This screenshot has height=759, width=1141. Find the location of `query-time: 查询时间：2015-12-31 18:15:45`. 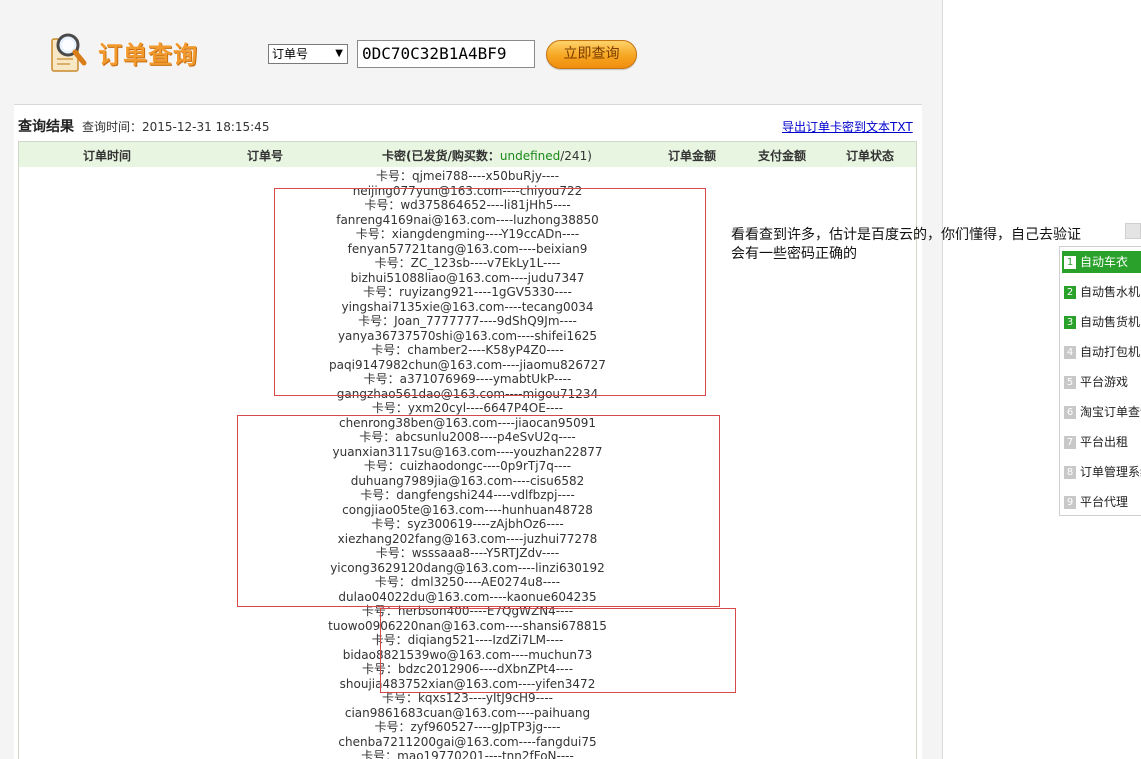

query-time: 查询时间：2015-12-31 18:15:45 is located at coordinates (176, 127).